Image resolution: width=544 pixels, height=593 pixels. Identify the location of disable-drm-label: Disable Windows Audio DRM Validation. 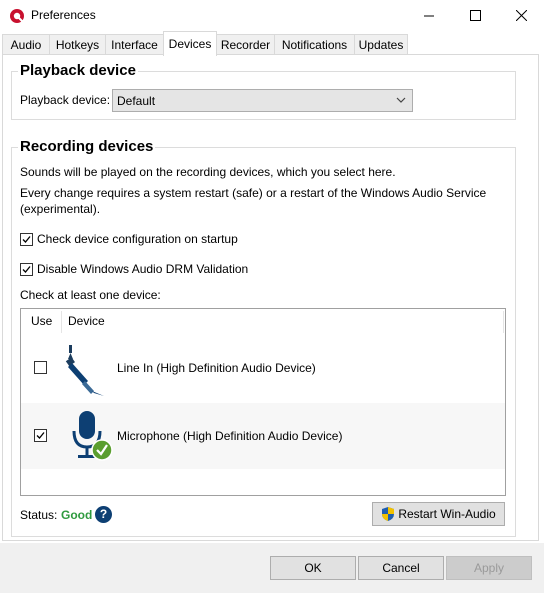
(143, 269).